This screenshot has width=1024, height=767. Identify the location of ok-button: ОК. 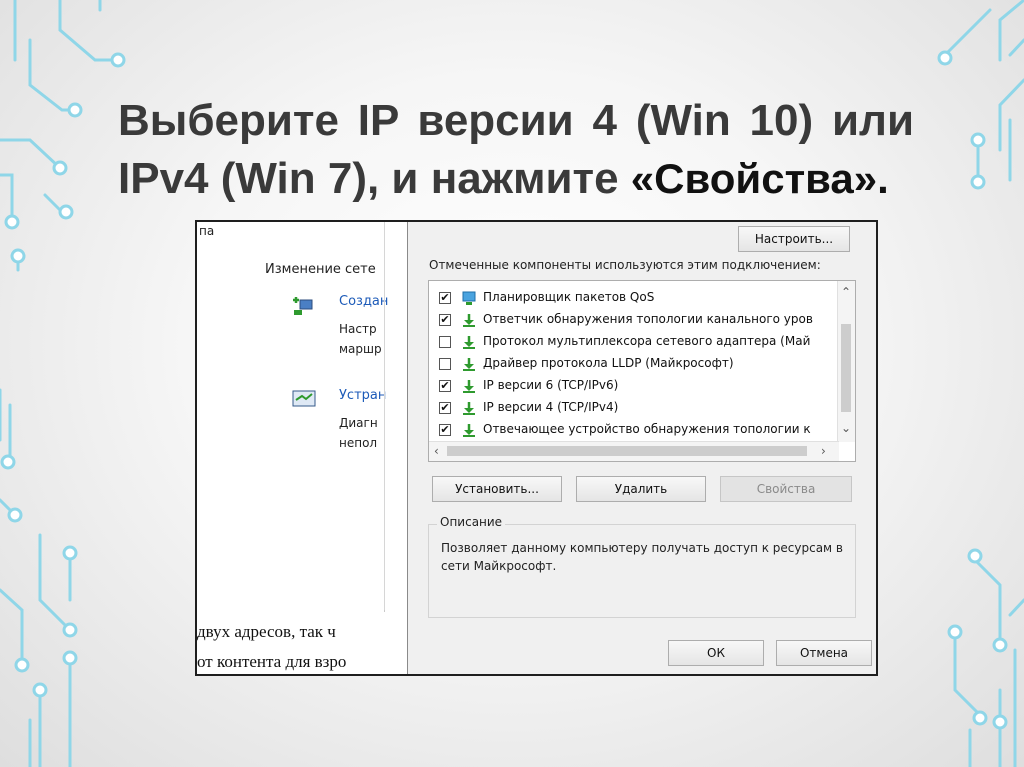
(716, 653).